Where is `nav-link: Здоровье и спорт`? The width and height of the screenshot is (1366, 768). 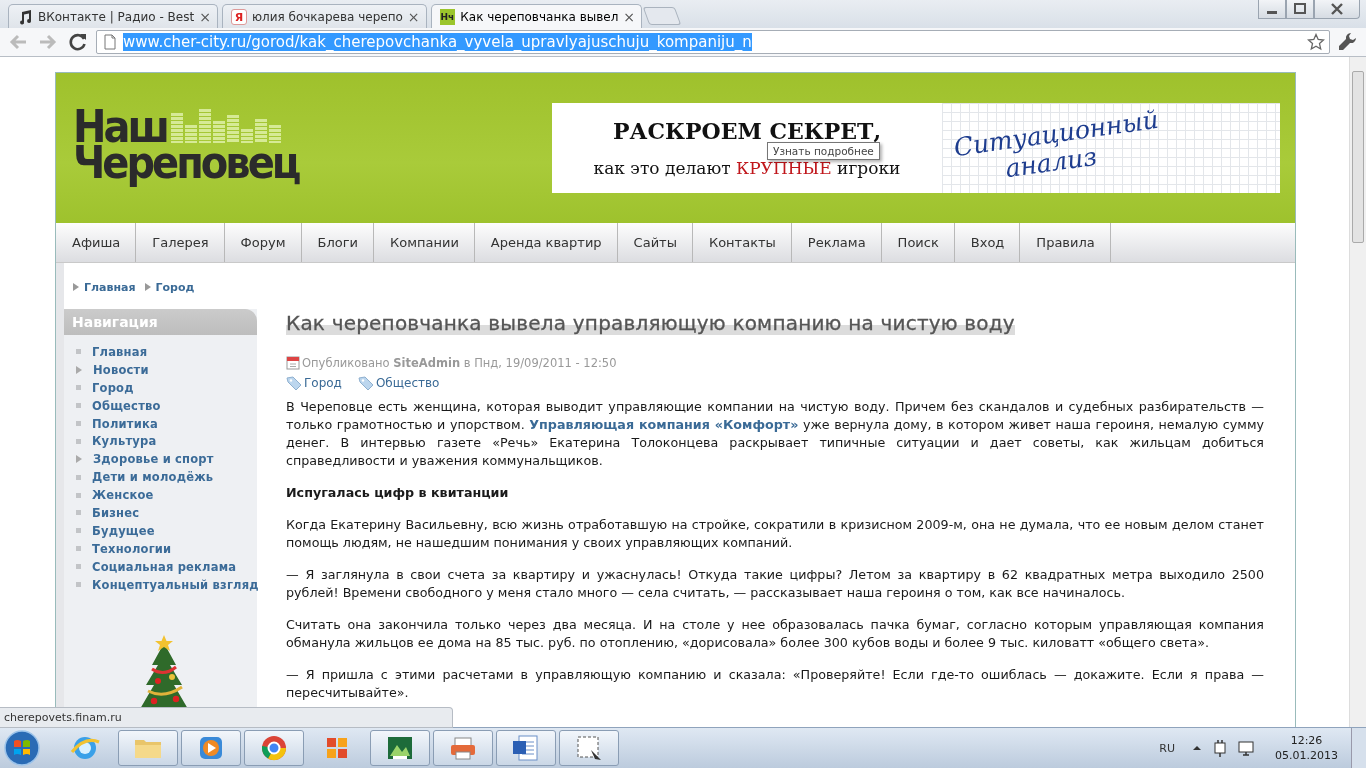
nav-link: Здоровье и спорт is located at coordinates (153, 459).